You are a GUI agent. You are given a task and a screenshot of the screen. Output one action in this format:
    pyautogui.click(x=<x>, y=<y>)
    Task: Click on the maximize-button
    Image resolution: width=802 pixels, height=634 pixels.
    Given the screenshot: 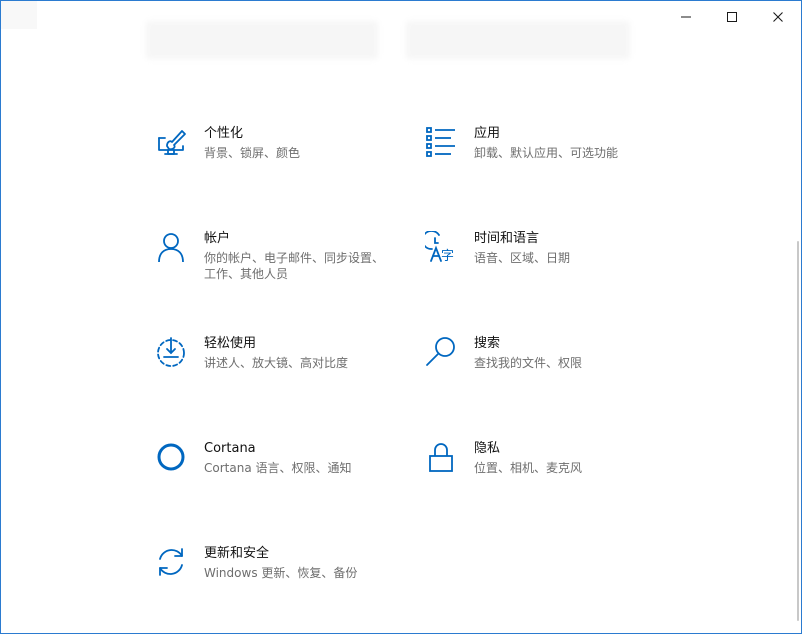 What is the action you would take?
    pyautogui.click(x=732, y=17)
    